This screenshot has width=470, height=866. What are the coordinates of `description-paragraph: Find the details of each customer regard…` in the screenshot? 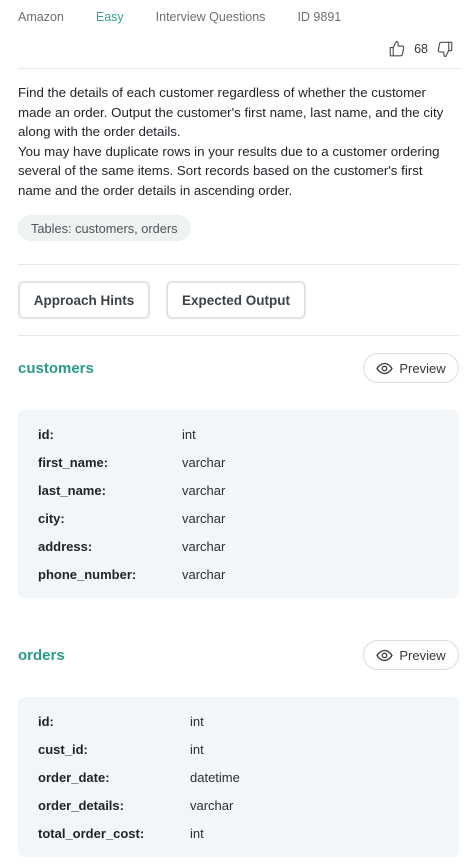 It's located at (231, 112).